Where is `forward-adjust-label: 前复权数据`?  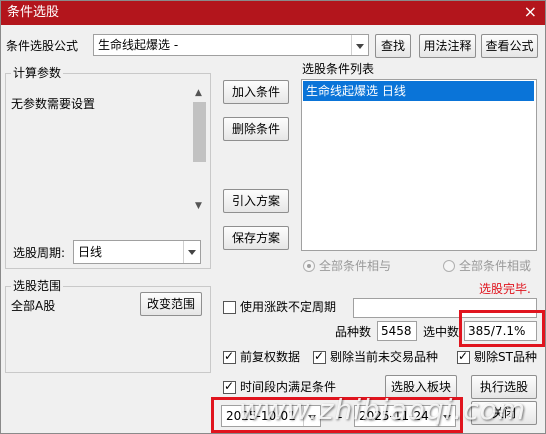
forward-adjust-label: 前复权数据 is located at coordinates (270, 357).